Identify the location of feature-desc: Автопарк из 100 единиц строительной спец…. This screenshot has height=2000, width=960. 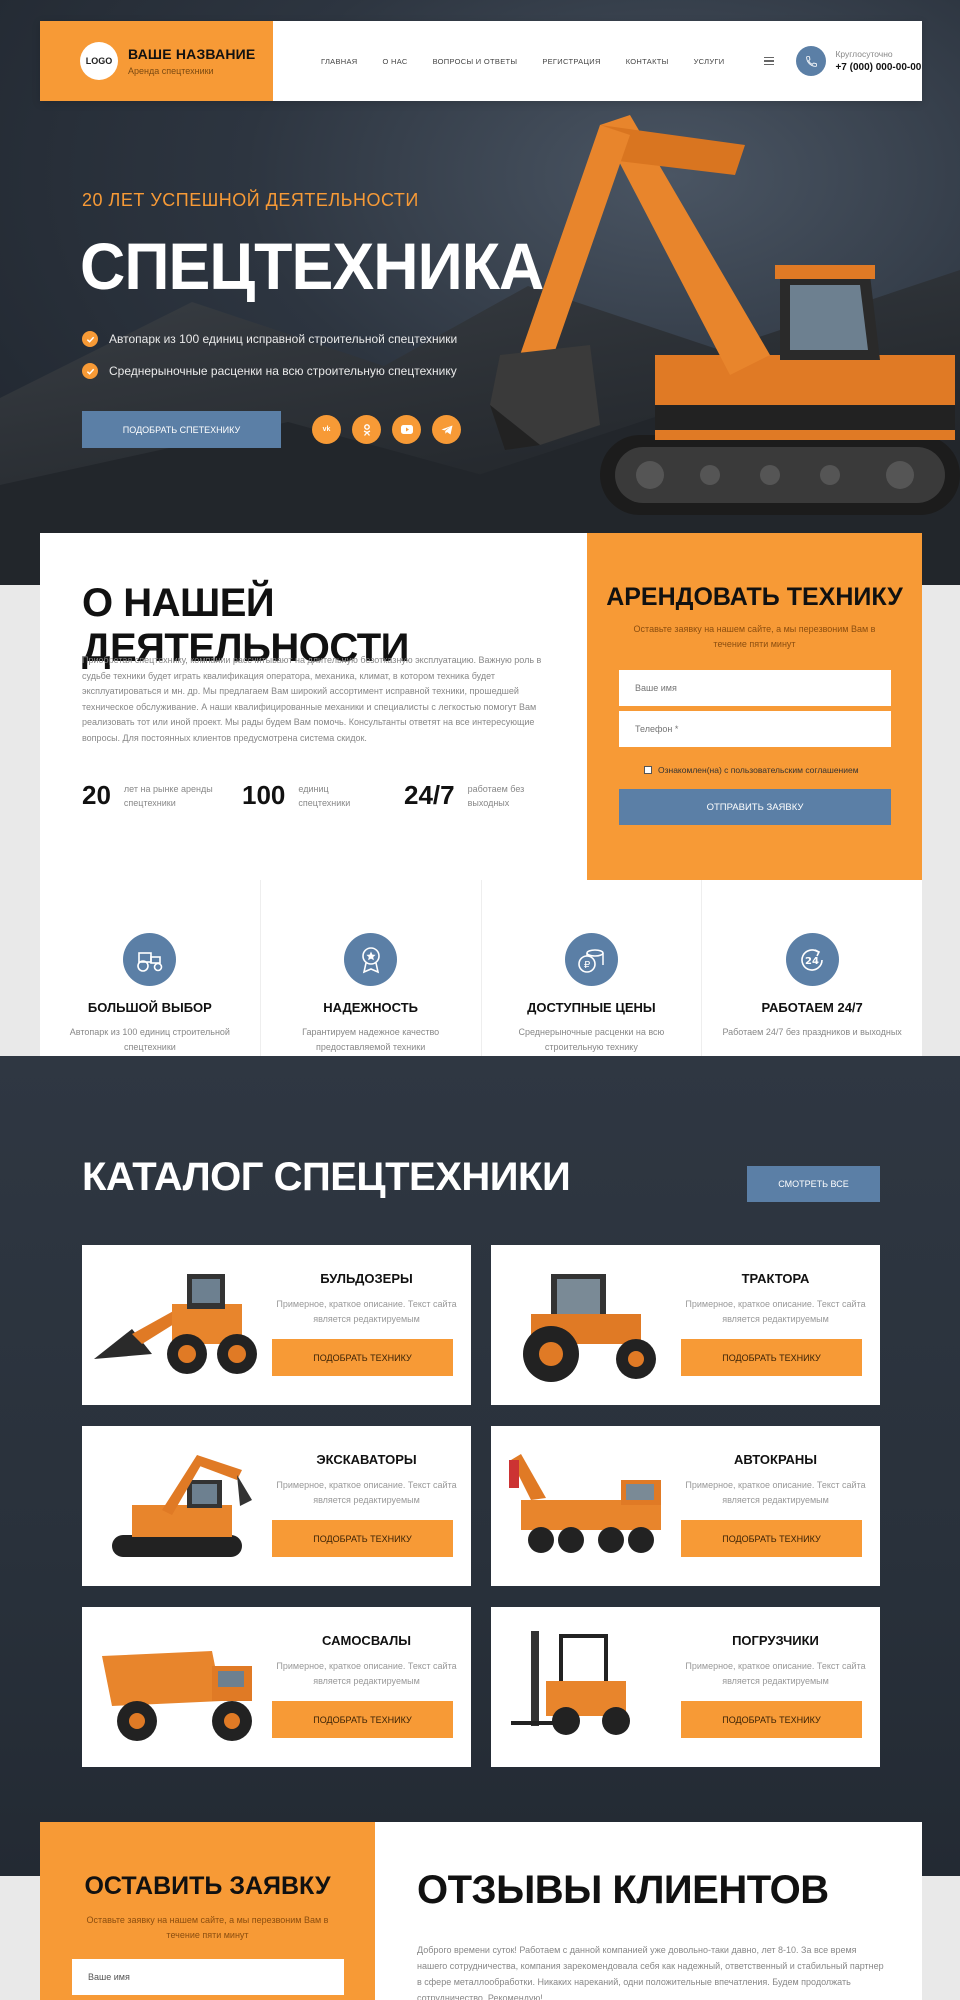
(149, 1039).